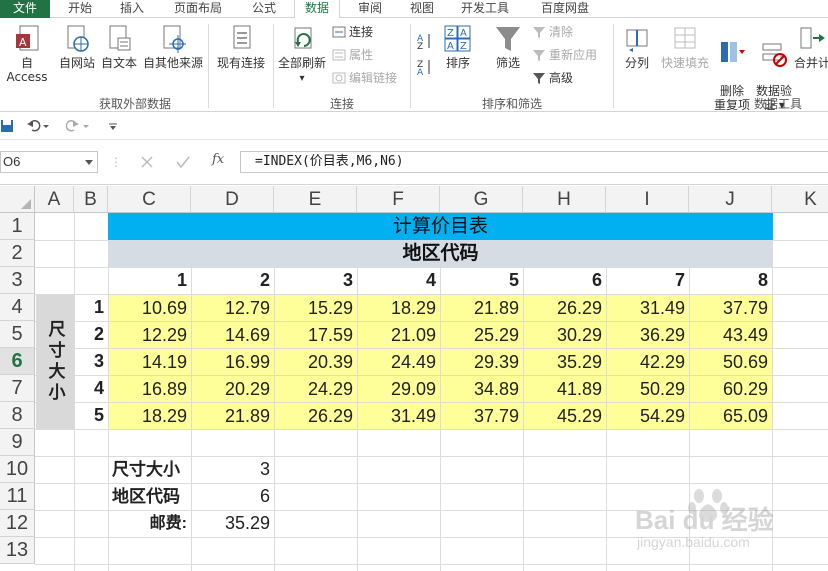  Describe the element at coordinates (482, 389) in the screenshot. I see `price-cell: 34.89` at that location.